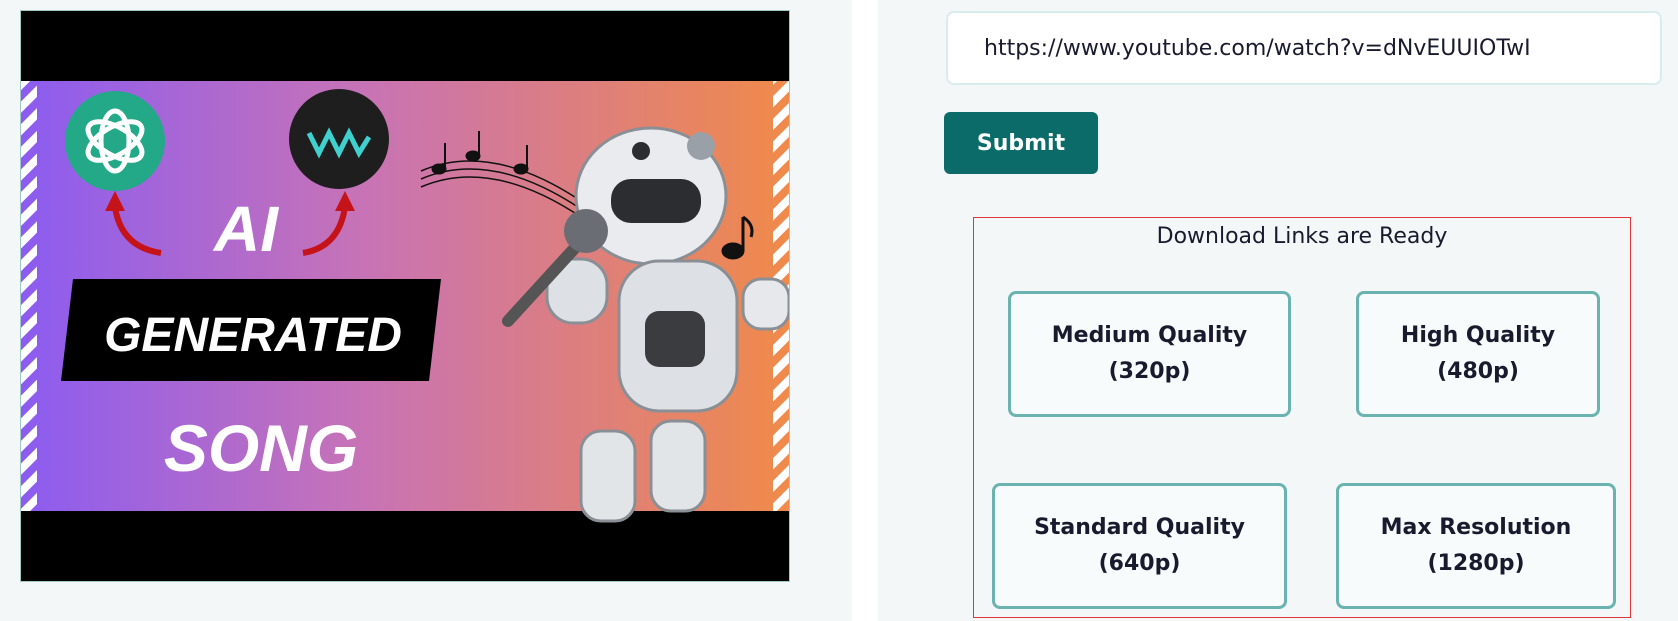 This screenshot has height=621, width=1678. What do you see at coordinates (339, 139) in the screenshot?
I see `vm-logo-icon` at bounding box center [339, 139].